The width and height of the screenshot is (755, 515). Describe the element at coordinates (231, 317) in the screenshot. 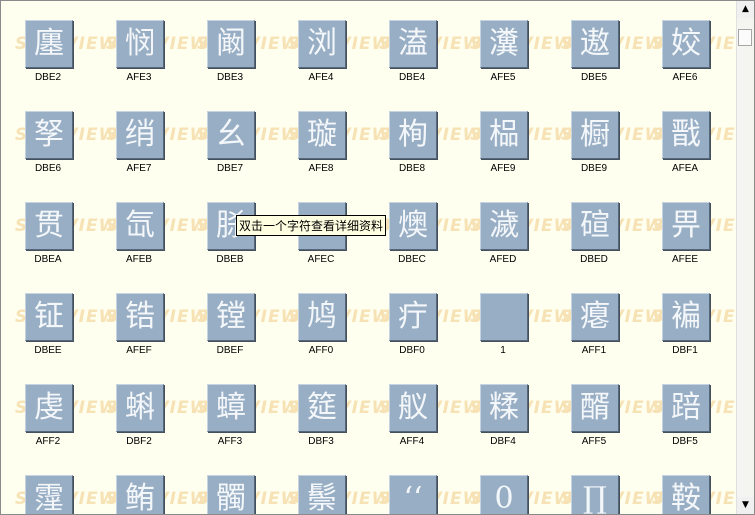

I see `character-glyph: 镗` at that location.